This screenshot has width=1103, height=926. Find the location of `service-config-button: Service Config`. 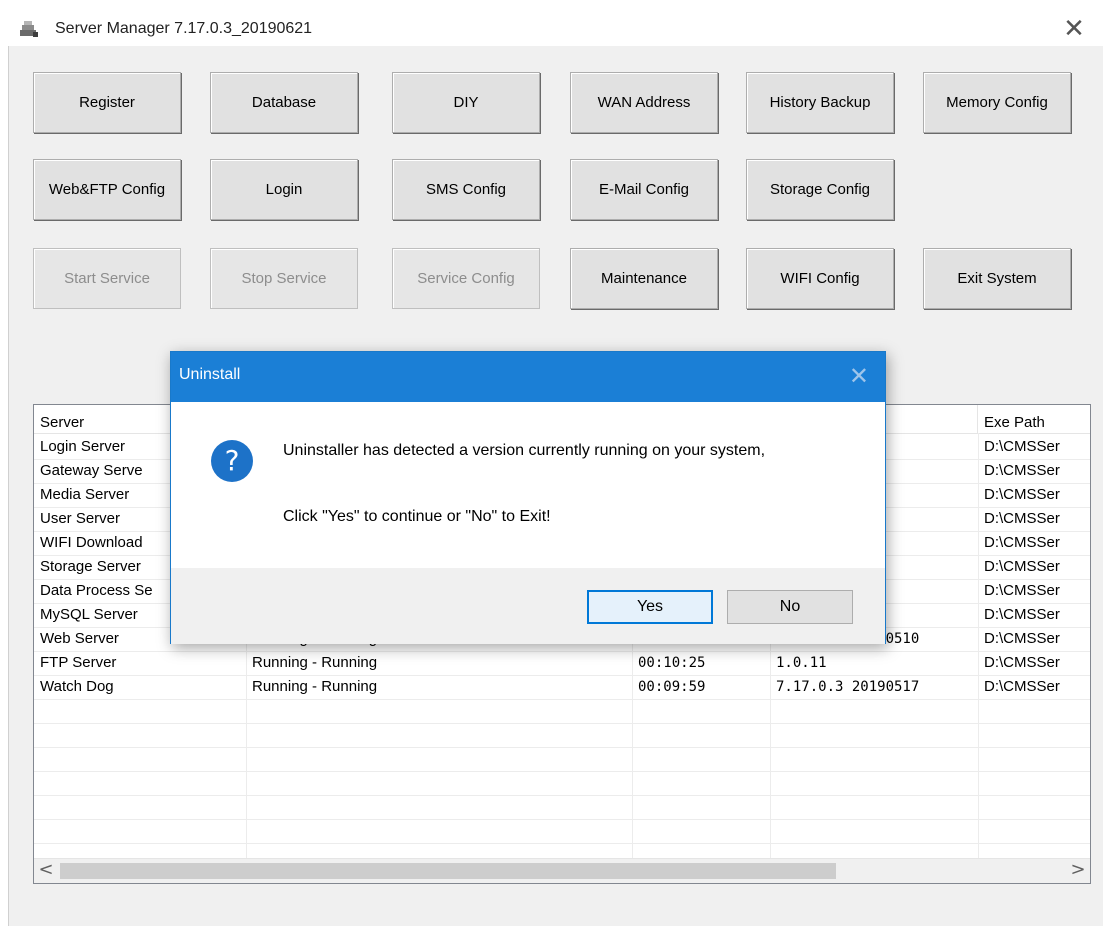

service-config-button: Service Config is located at coordinates (466, 278).